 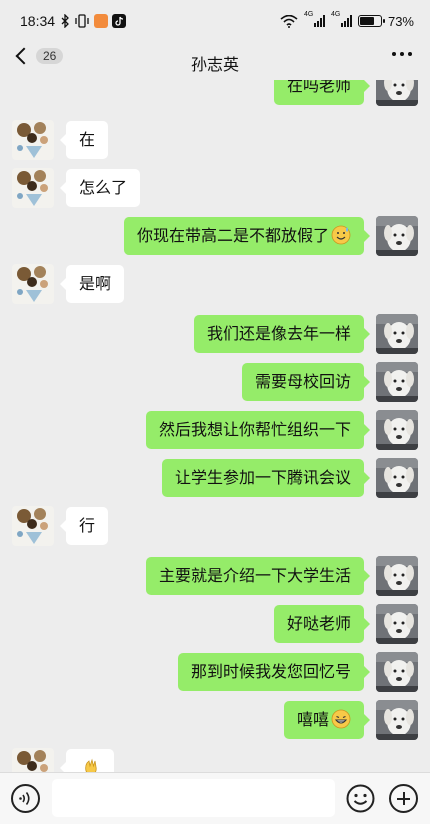 I want to click on battery-percent: 73%, so click(x=400, y=21).